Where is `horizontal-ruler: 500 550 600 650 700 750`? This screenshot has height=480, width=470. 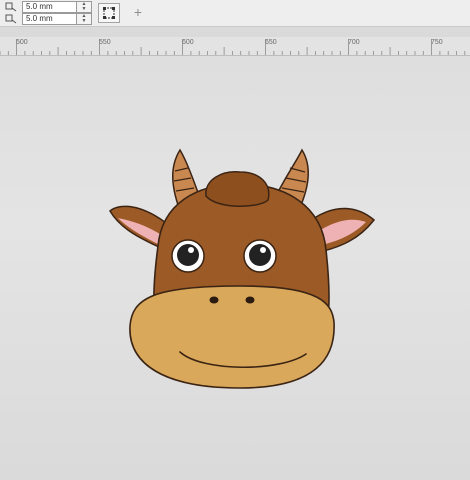
horizontal-ruler: 500 550 600 650 700 750 is located at coordinates (235, 46).